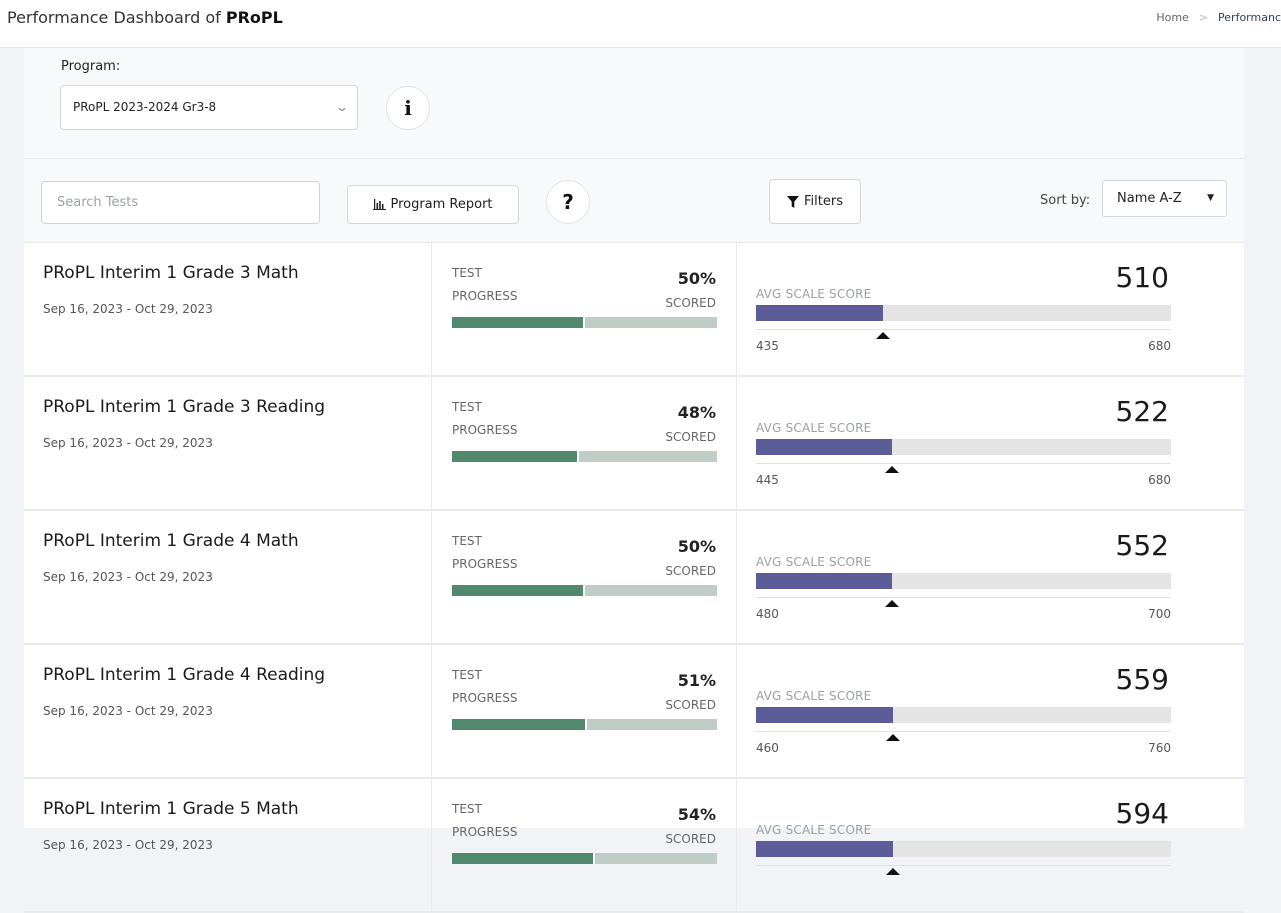 This screenshot has width=1281, height=913. I want to click on avg-scale-score-value: 510, so click(1142, 277).